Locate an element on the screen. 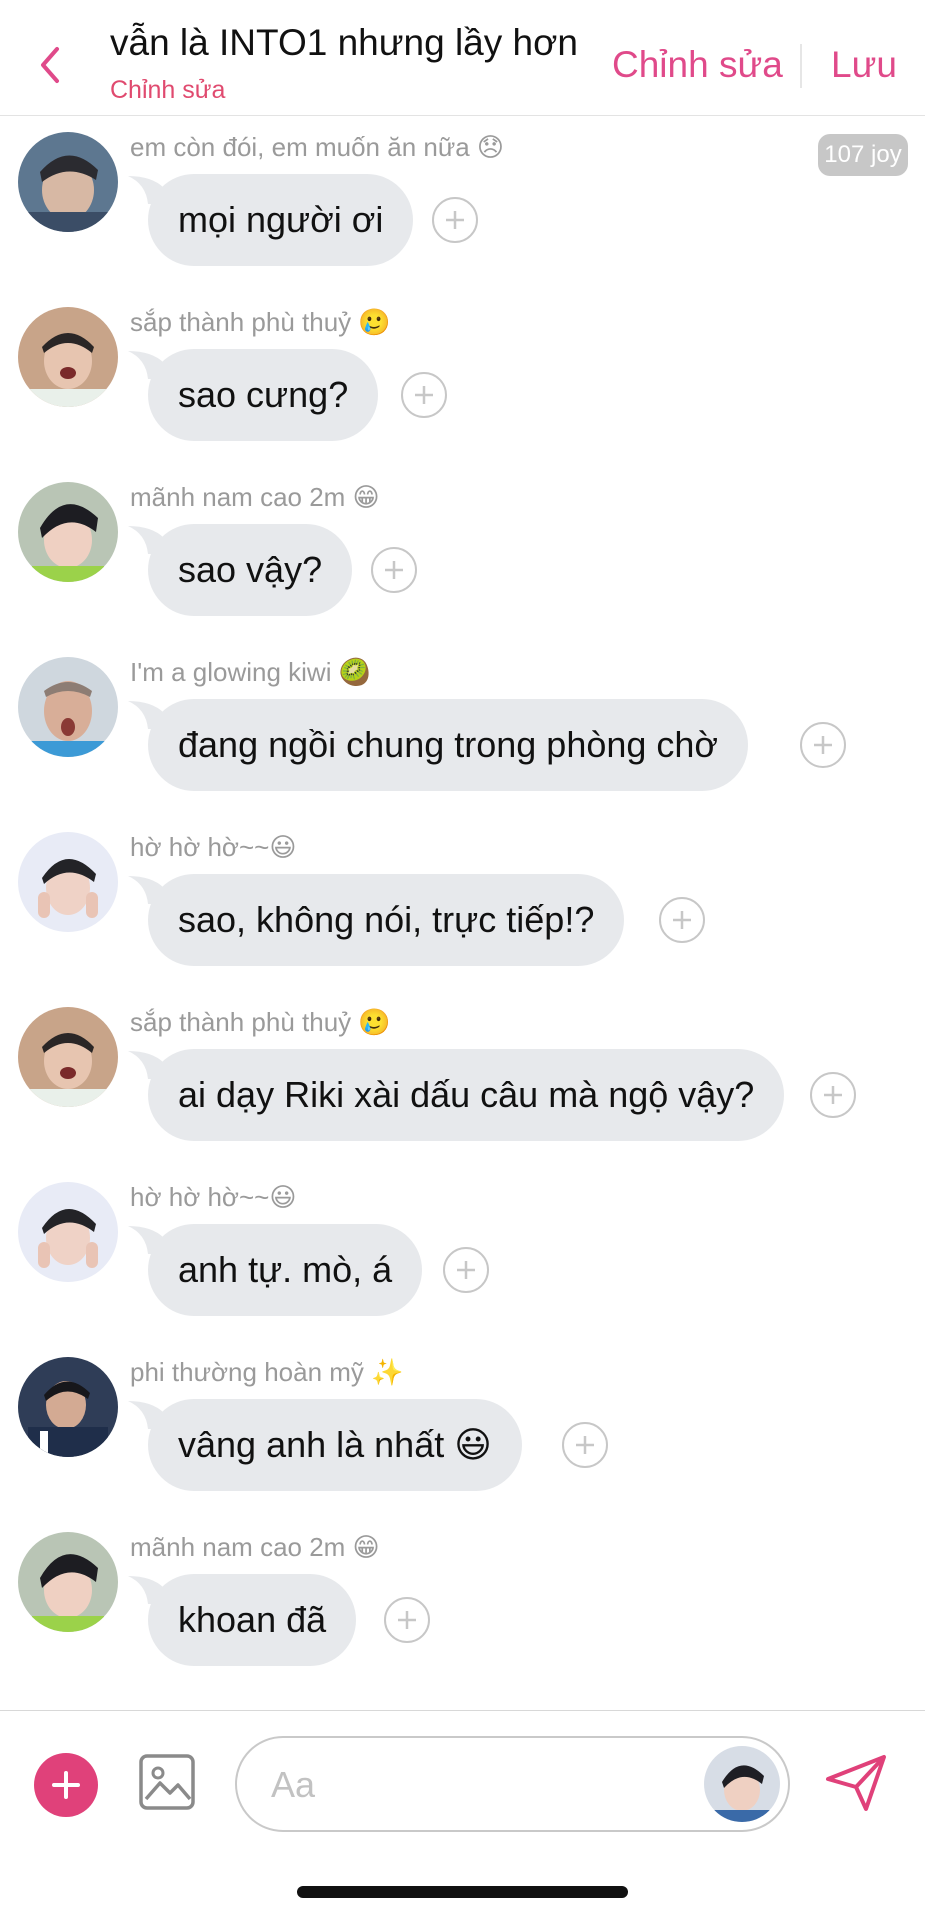  sticker-avatar is located at coordinates (742, 1784).